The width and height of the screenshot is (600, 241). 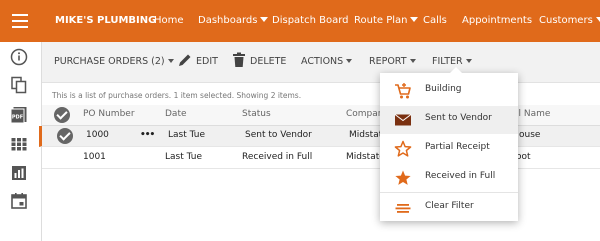 I want to click on pdf-icon: PDF, so click(x=19, y=115).